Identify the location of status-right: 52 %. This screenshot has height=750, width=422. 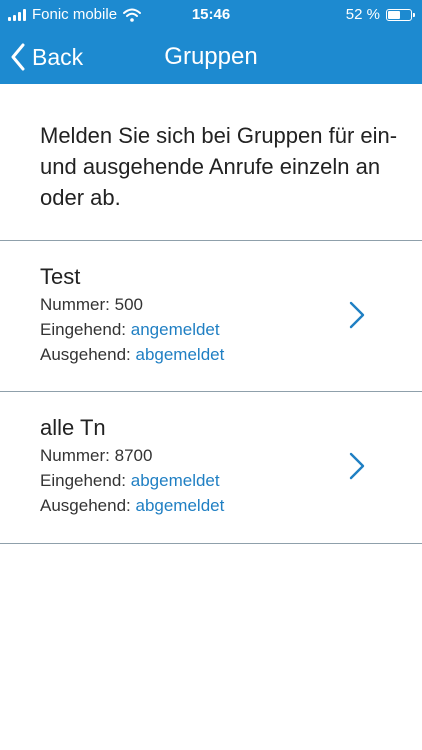
(380, 14).